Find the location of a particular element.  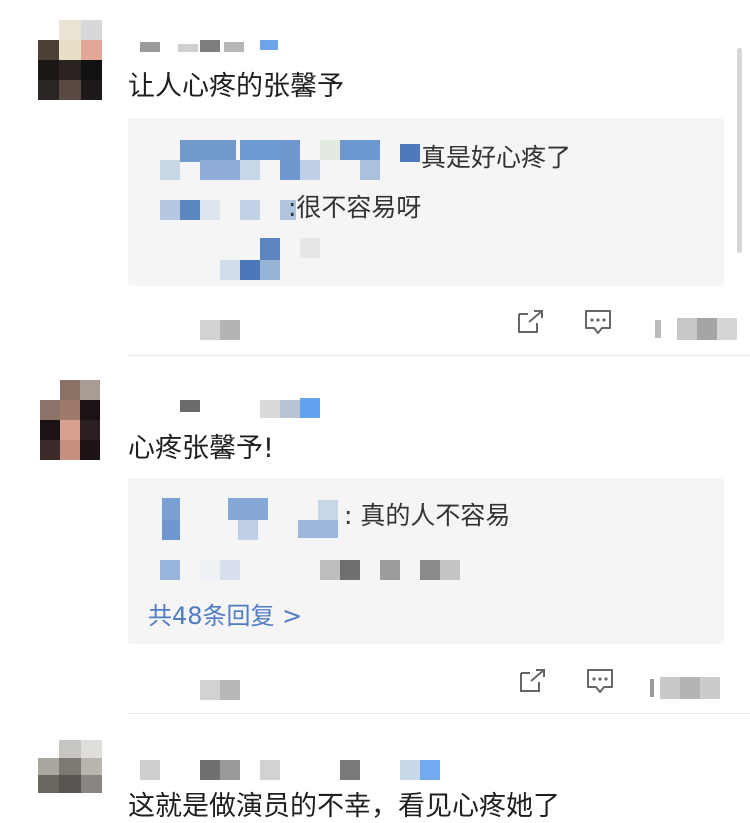

comment-text: 心疼张馨予! is located at coordinates (201, 448).